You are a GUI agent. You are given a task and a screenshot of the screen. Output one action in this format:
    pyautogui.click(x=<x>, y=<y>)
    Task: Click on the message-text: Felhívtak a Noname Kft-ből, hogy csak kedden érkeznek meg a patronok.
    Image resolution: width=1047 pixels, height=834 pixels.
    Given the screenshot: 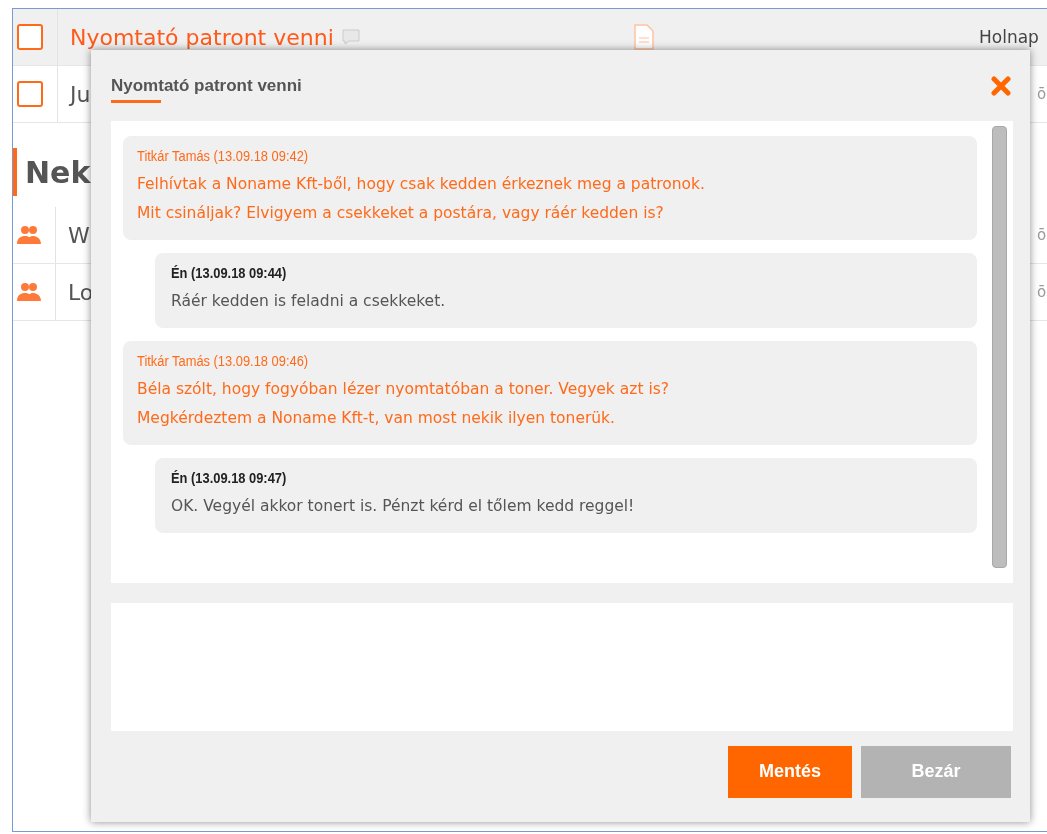 What is the action you would take?
    pyautogui.click(x=421, y=184)
    